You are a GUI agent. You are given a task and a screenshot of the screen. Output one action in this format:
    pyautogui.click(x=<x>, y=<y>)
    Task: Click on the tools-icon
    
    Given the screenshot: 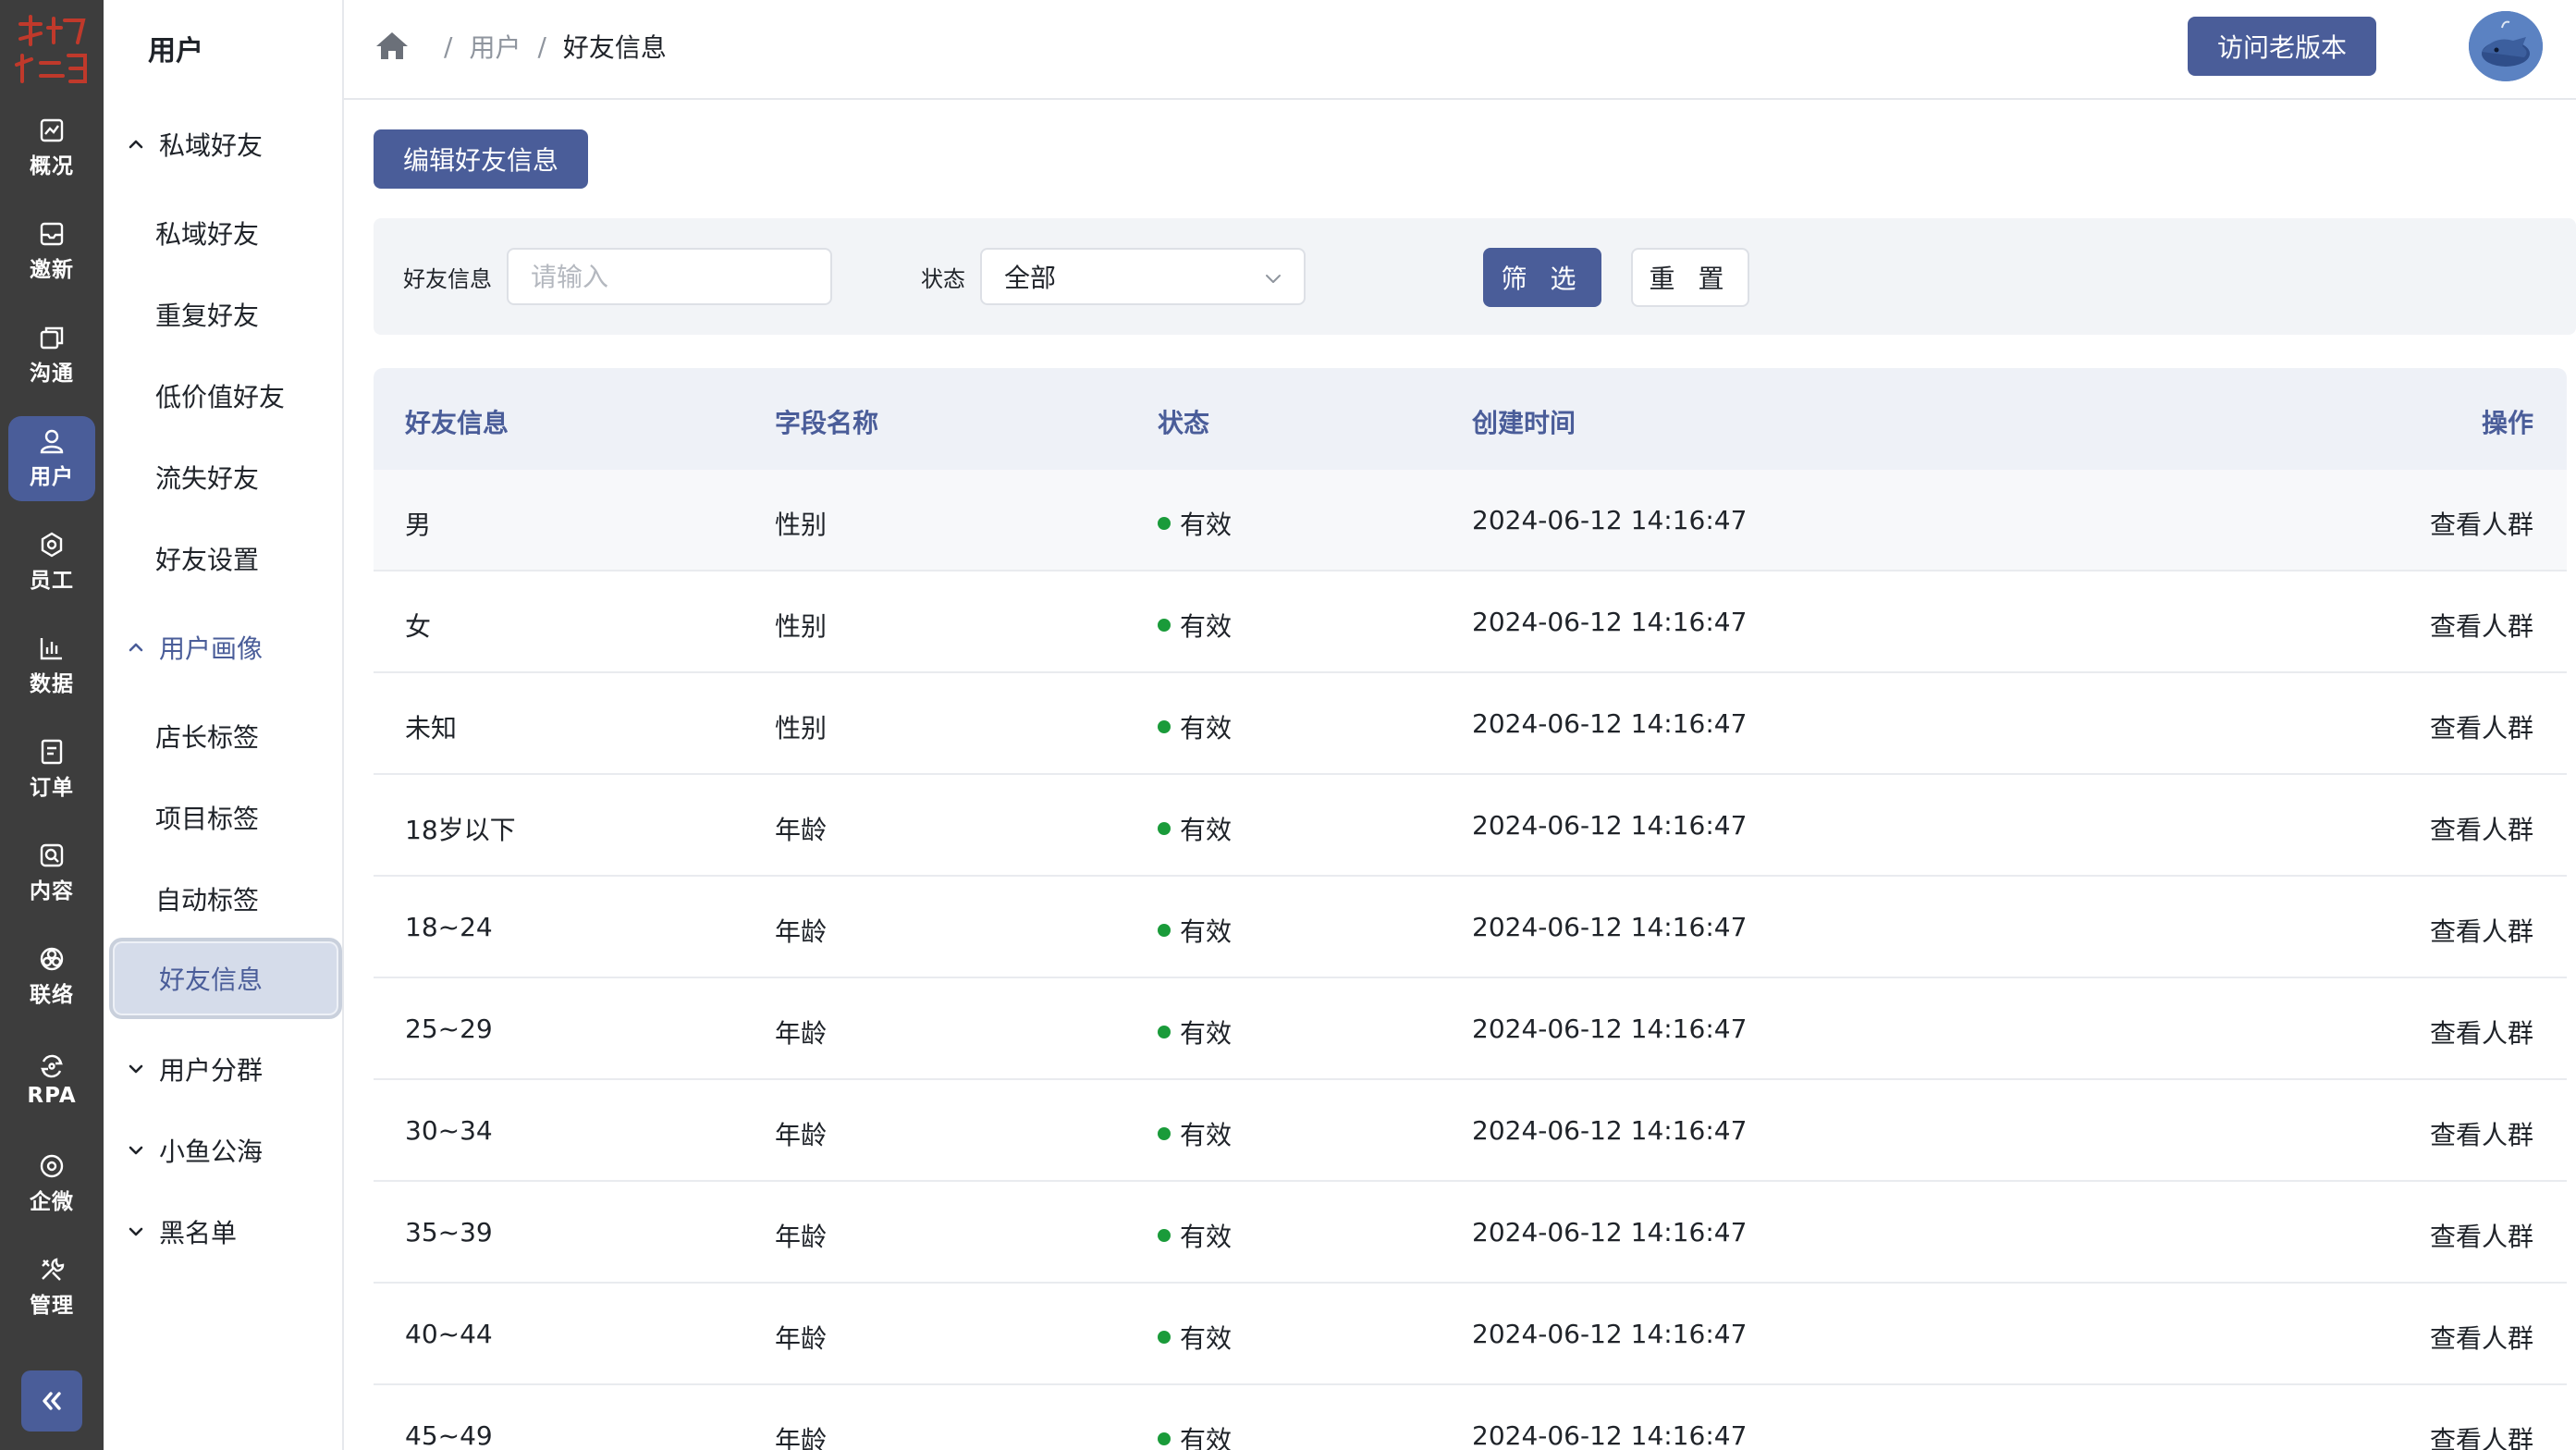 What is the action you would take?
    pyautogui.click(x=54, y=1269)
    